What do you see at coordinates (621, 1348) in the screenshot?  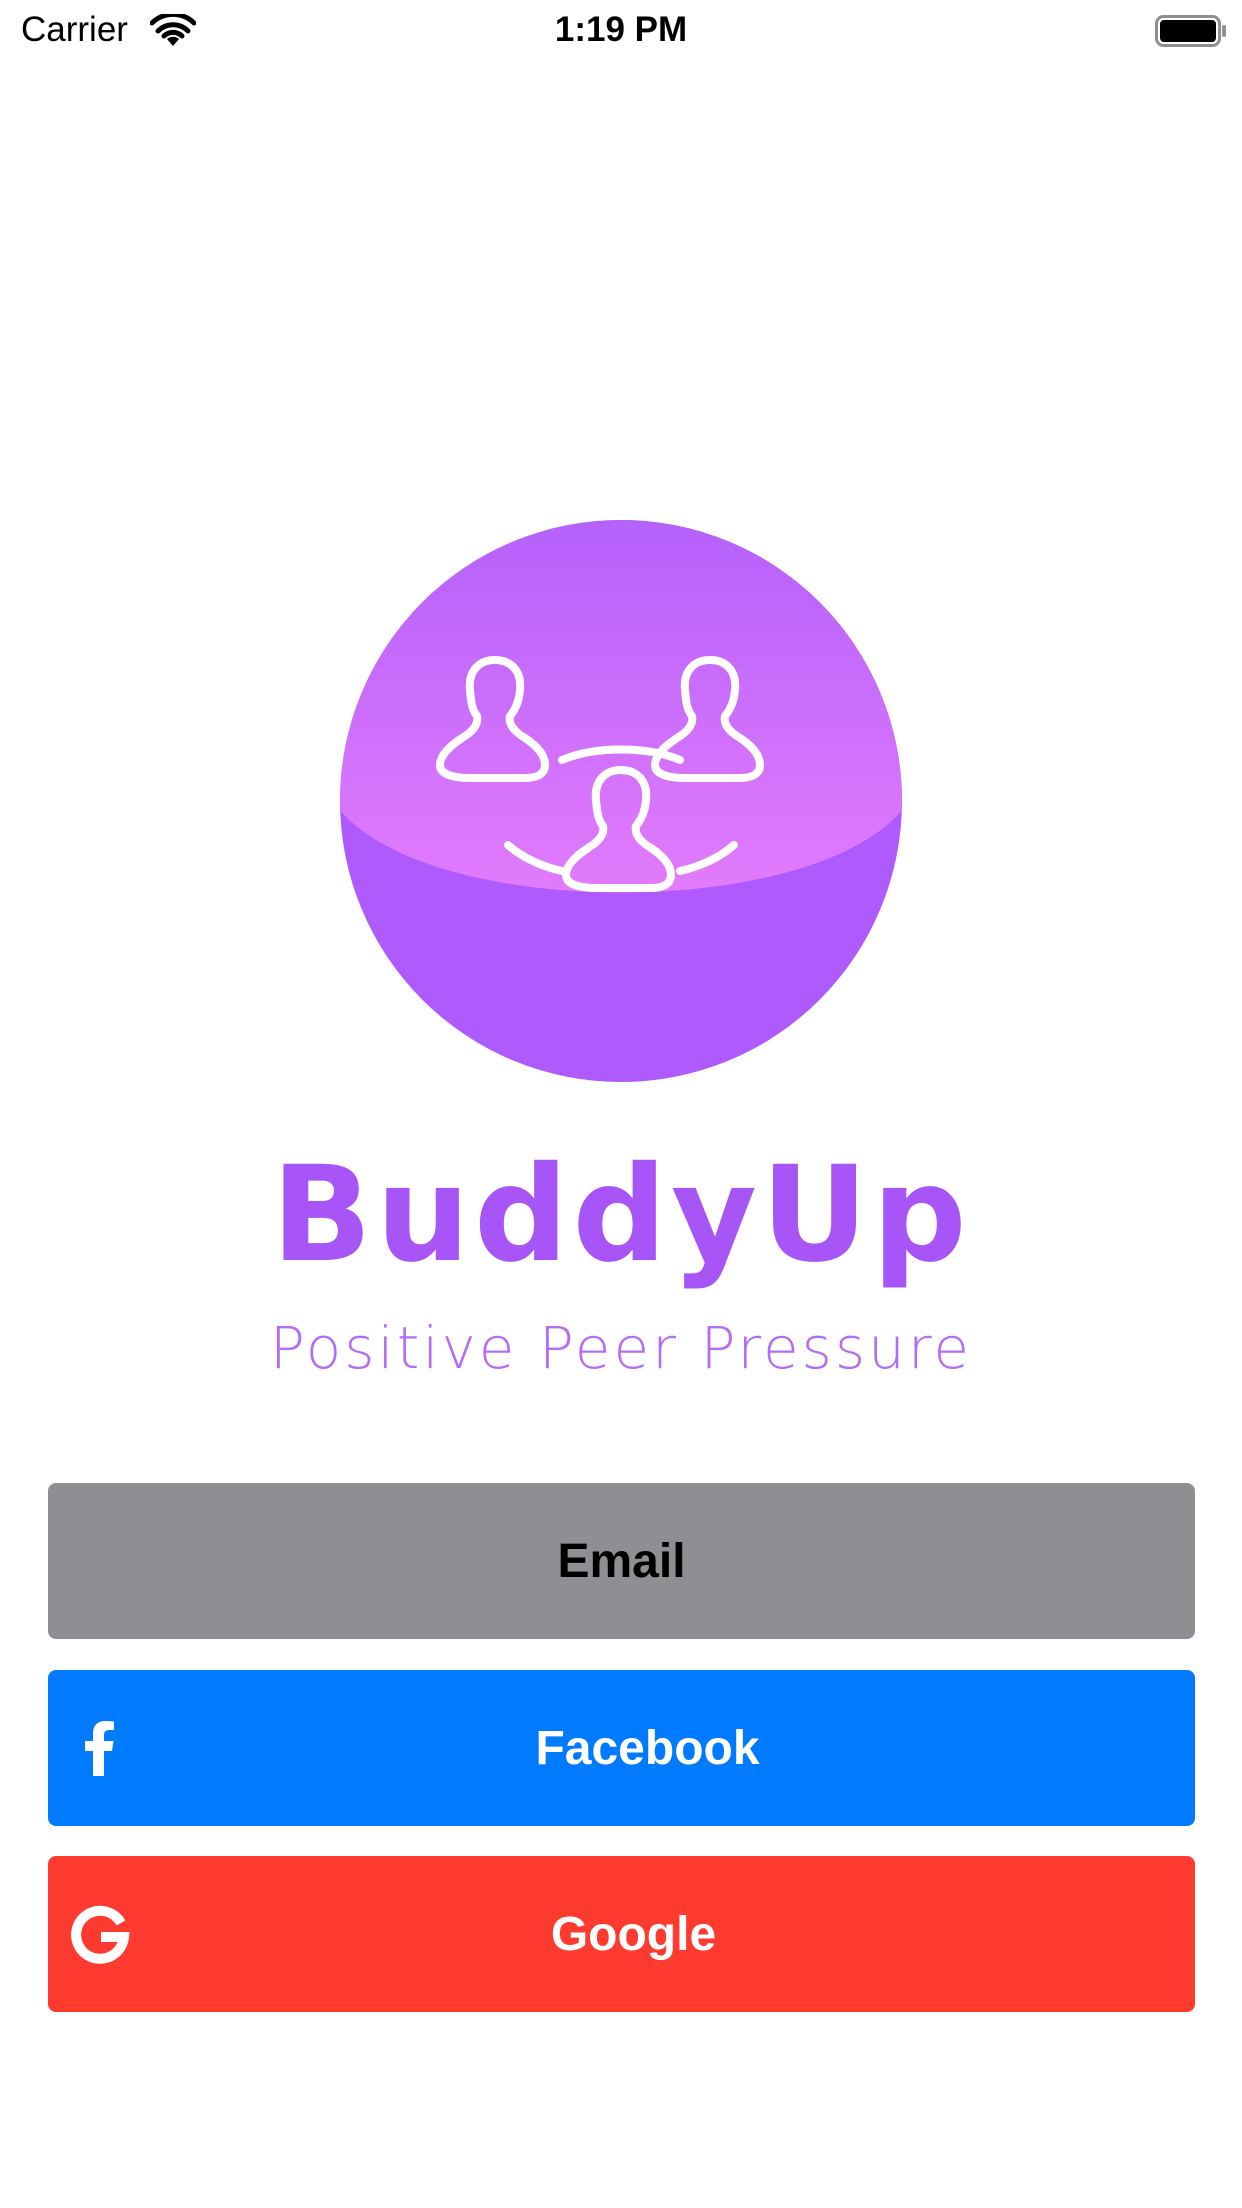 I see `app-tagline: Positive Peer Pressure` at bounding box center [621, 1348].